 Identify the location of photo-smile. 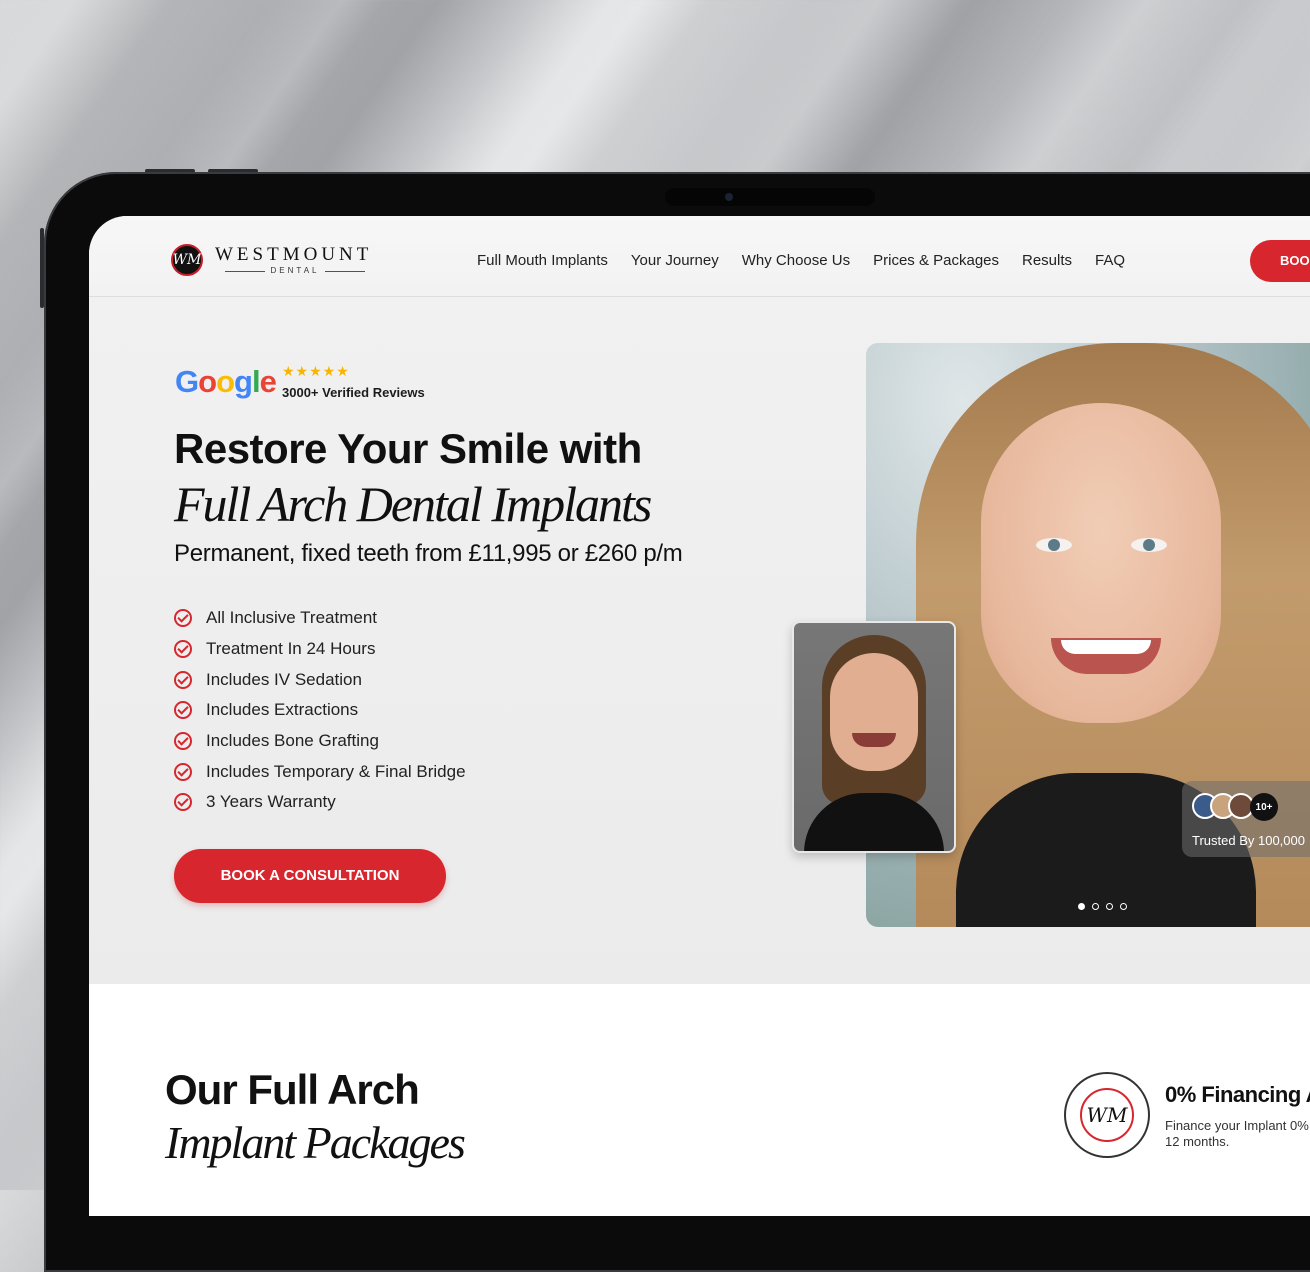
(1106, 656).